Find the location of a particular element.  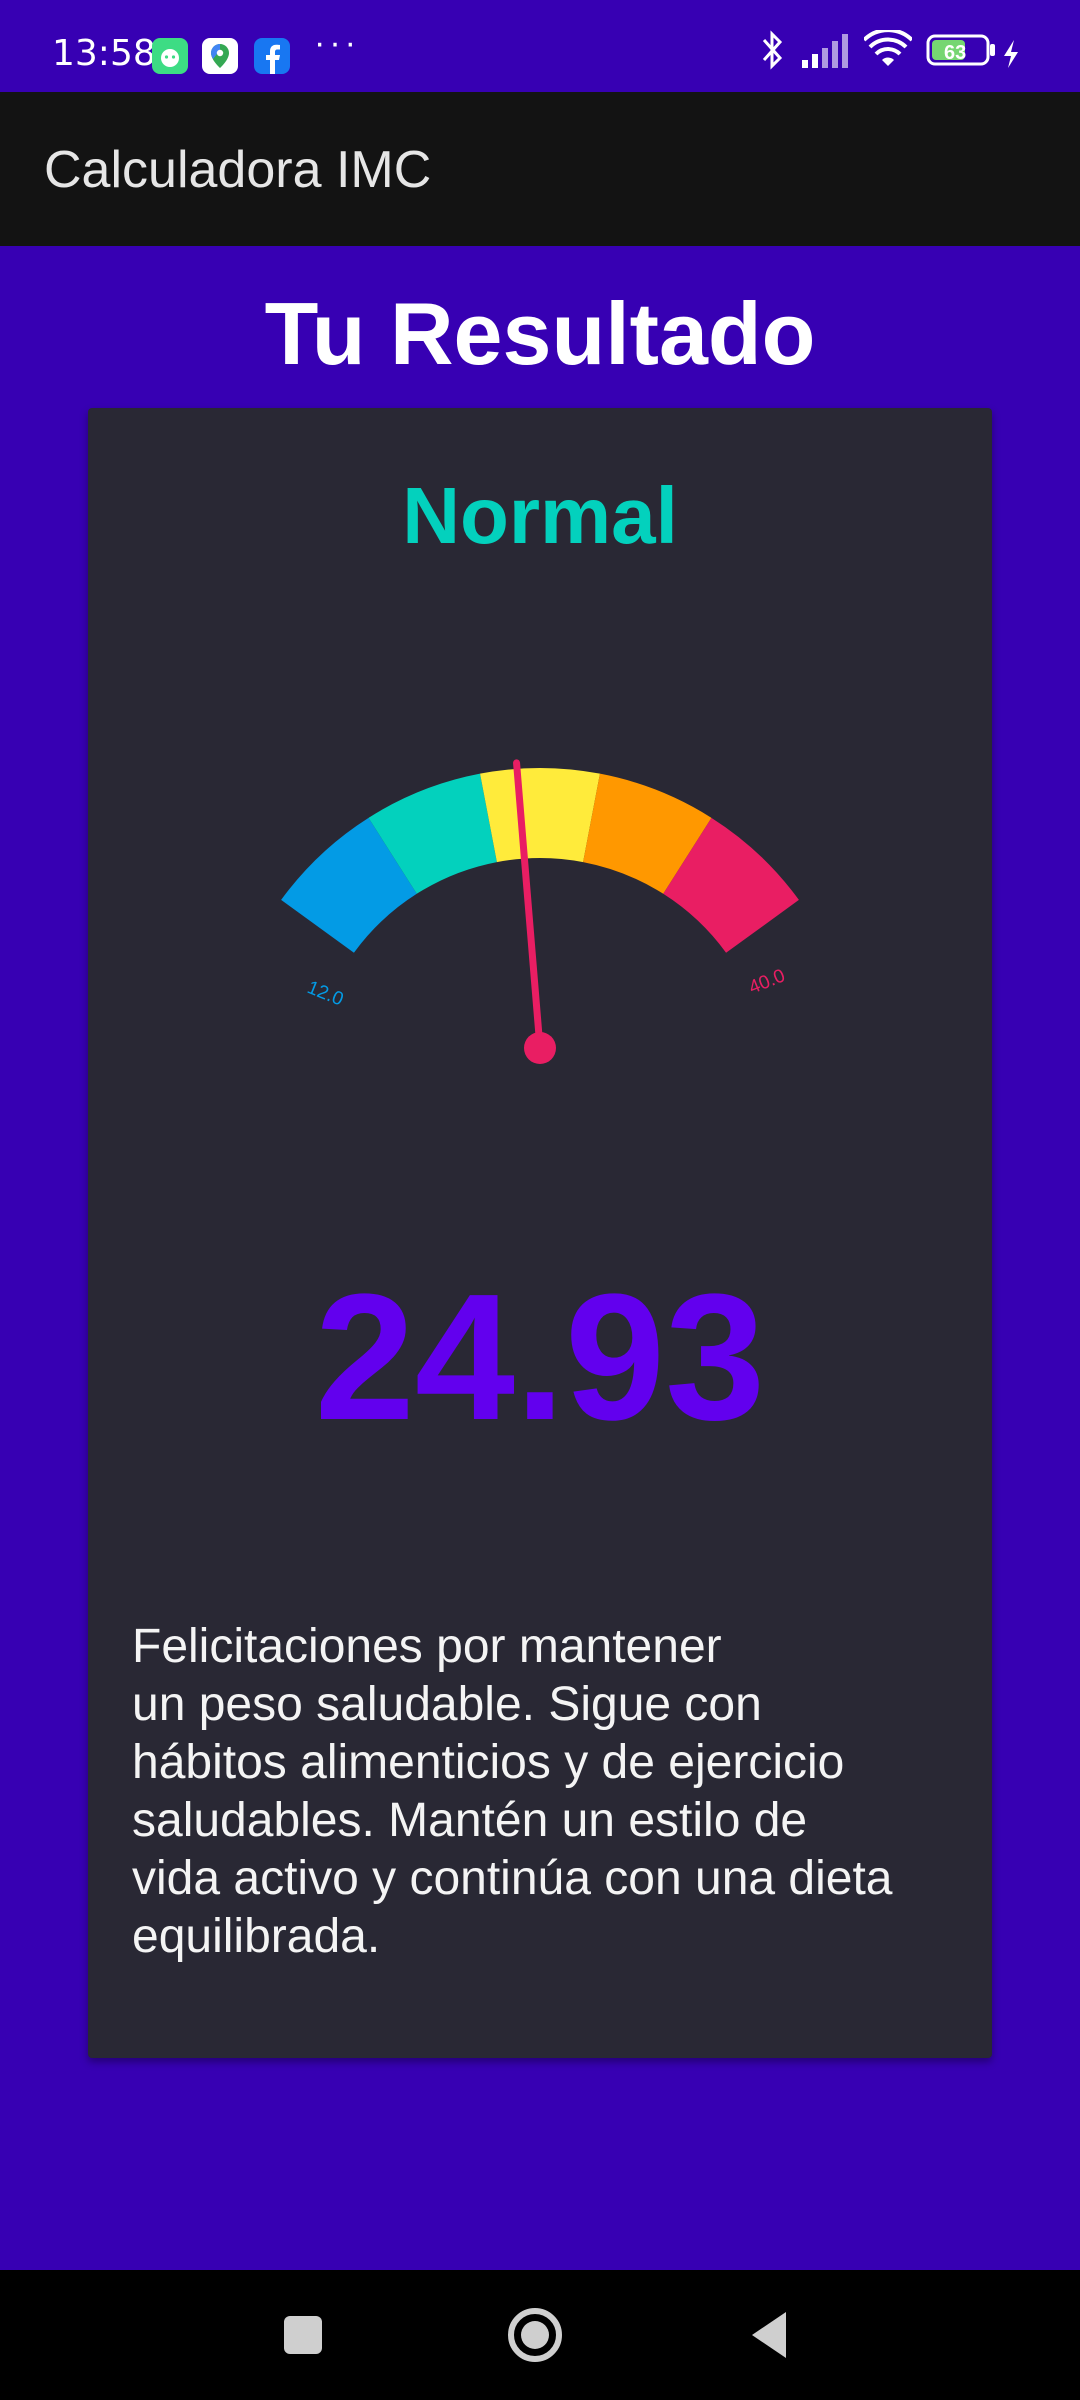

battery-level: 63 is located at coordinates (955, 53).